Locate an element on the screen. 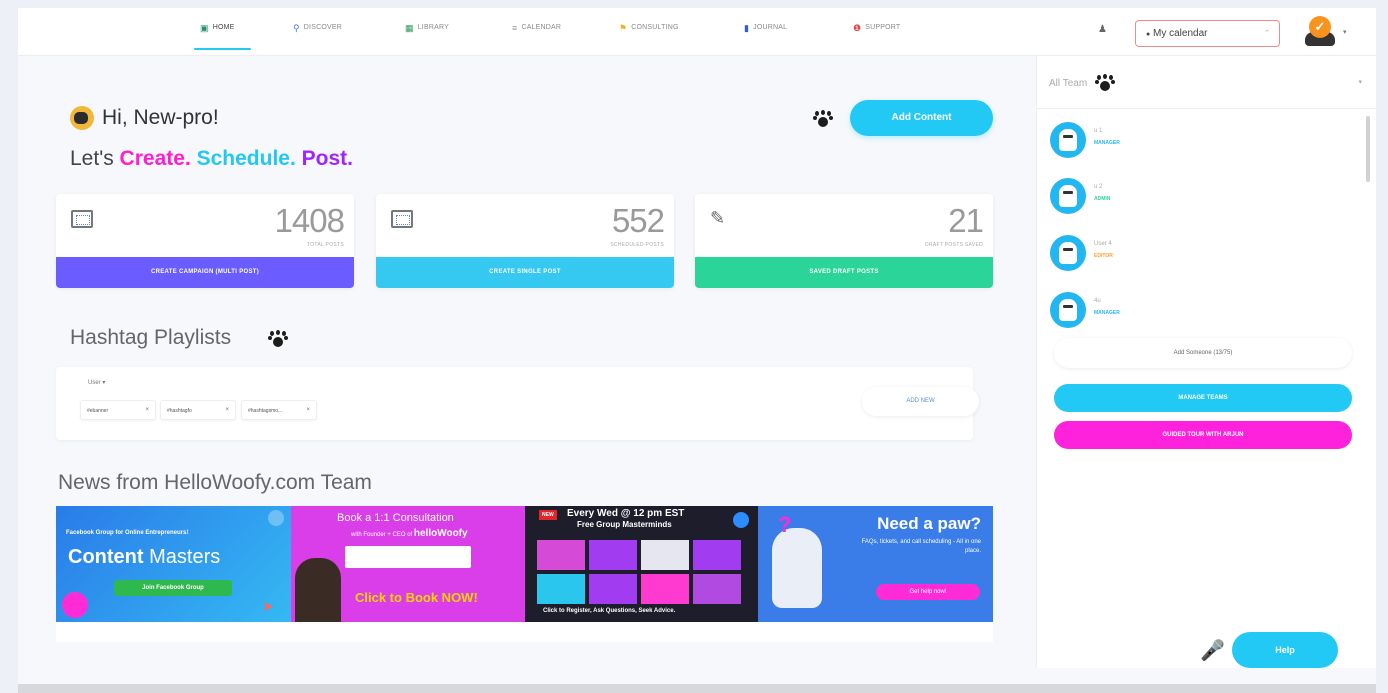 Image resolution: width=1388 pixels, height=693 pixels. hashtag-section-title: Hashtag Playlists is located at coordinates (150, 338).